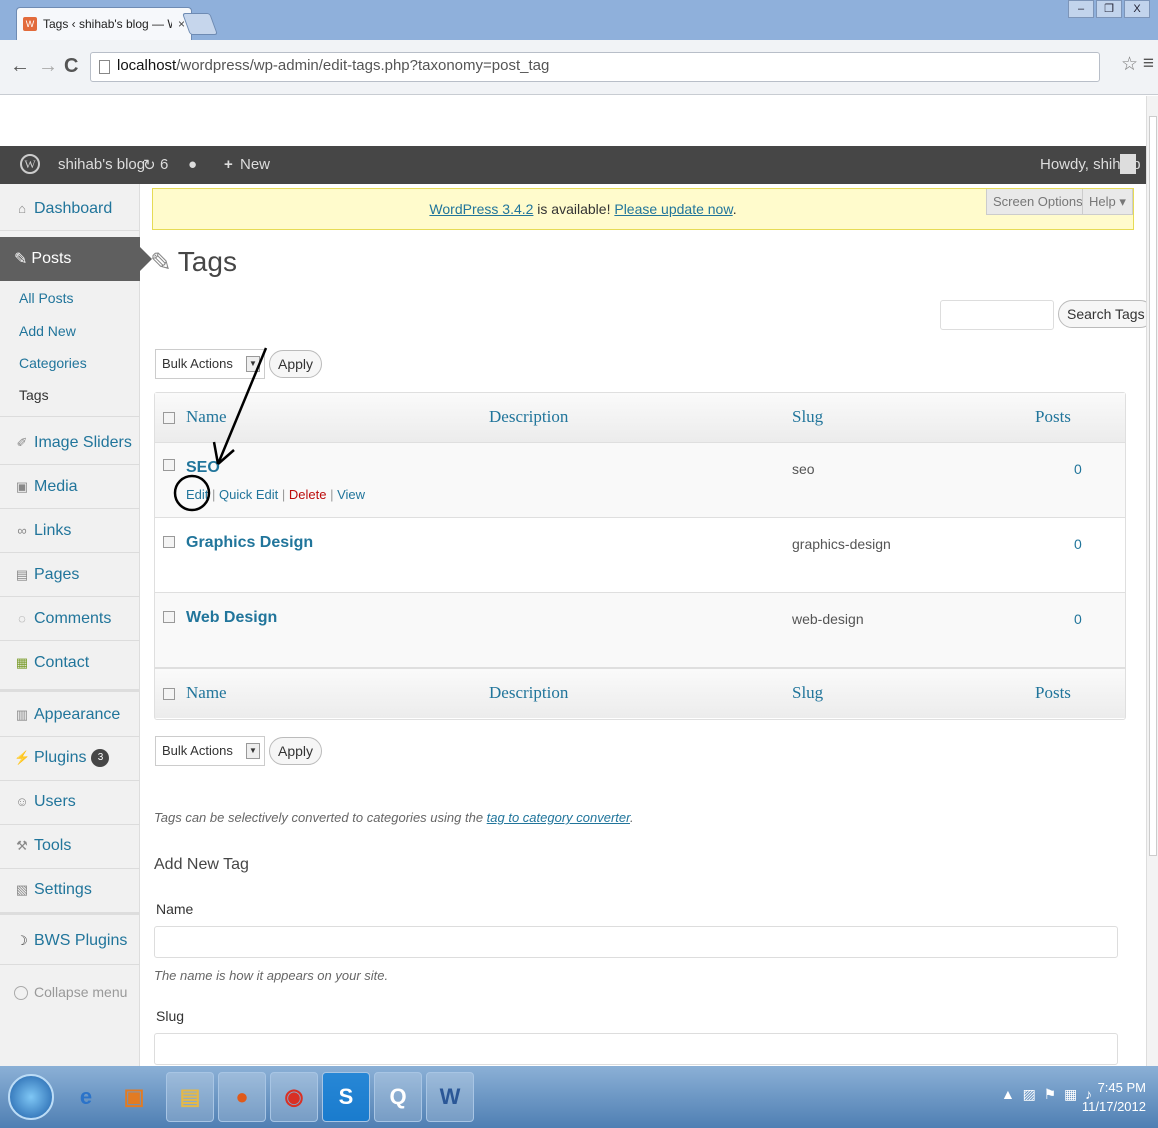 This screenshot has width=1158, height=1128. I want to click on sidebar-item-label: Pages, so click(57, 574).